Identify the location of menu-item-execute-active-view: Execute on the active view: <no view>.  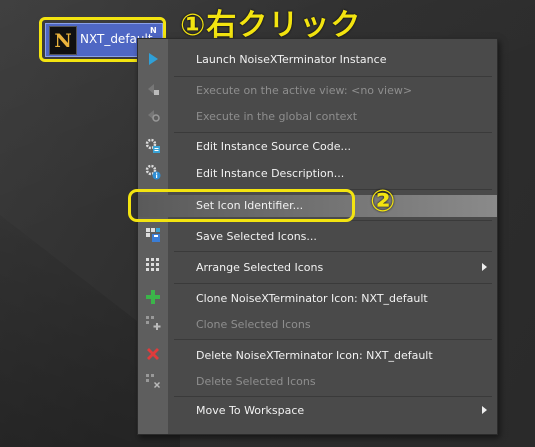
(317, 91).